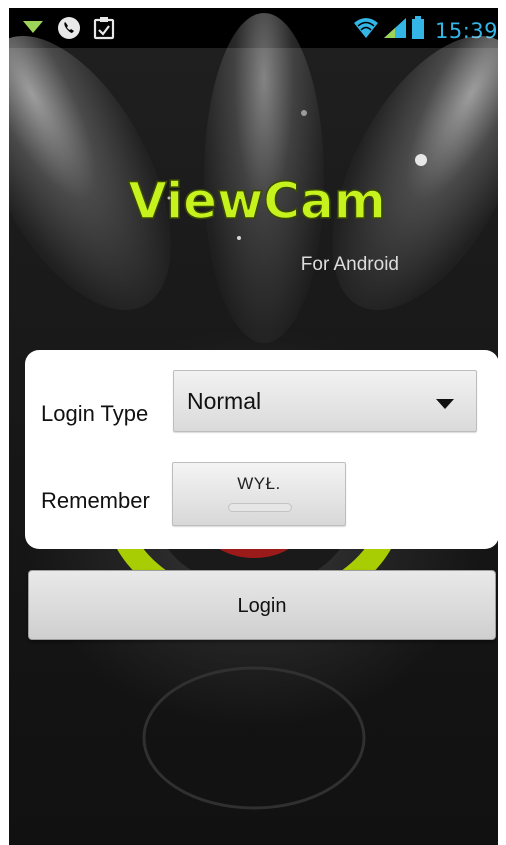 Image resolution: width=506 pixels, height=845 pixels. I want to click on battery-icon, so click(418, 30).